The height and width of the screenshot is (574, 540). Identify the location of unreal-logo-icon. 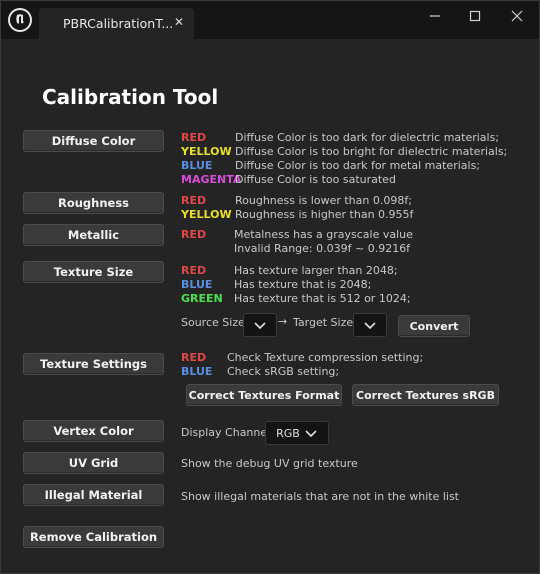
(20, 20).